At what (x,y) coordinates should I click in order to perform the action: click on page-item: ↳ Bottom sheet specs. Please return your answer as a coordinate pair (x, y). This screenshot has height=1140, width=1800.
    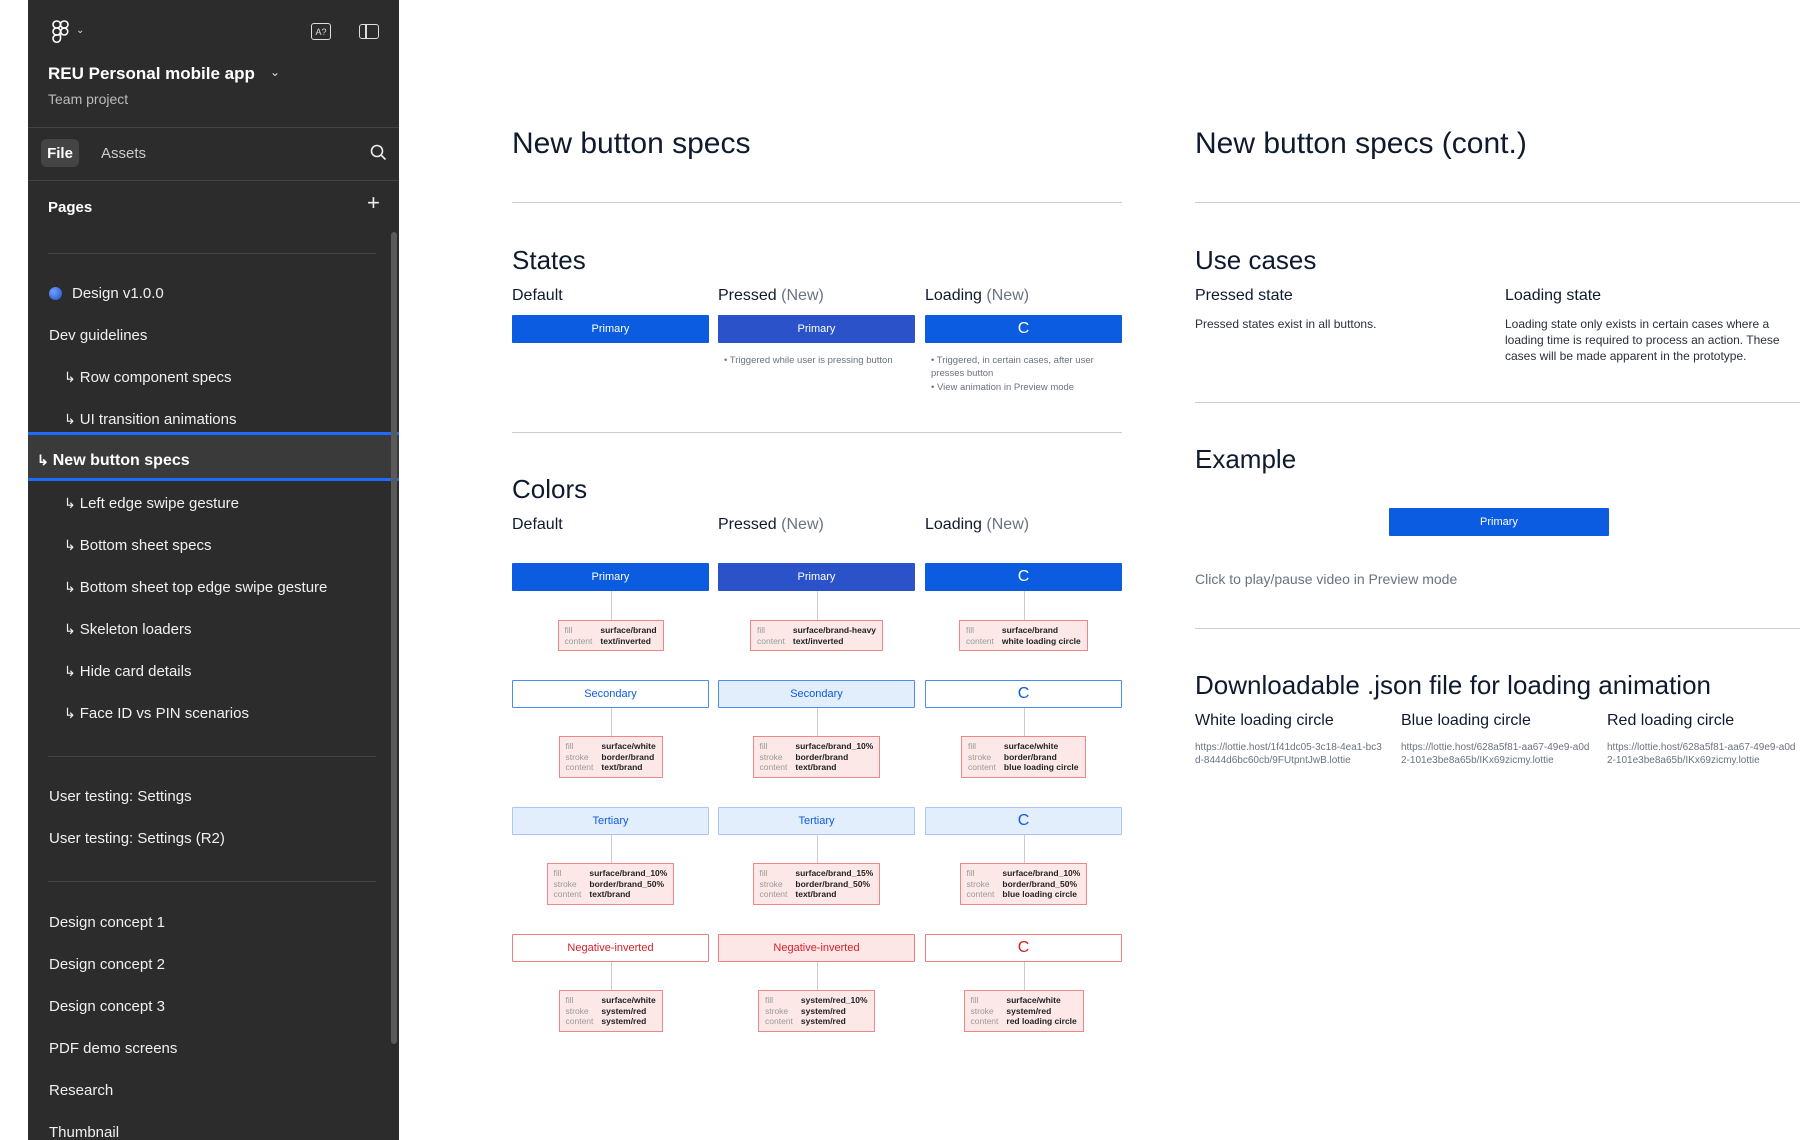
    Looking at the image, I should click on (137, 545).